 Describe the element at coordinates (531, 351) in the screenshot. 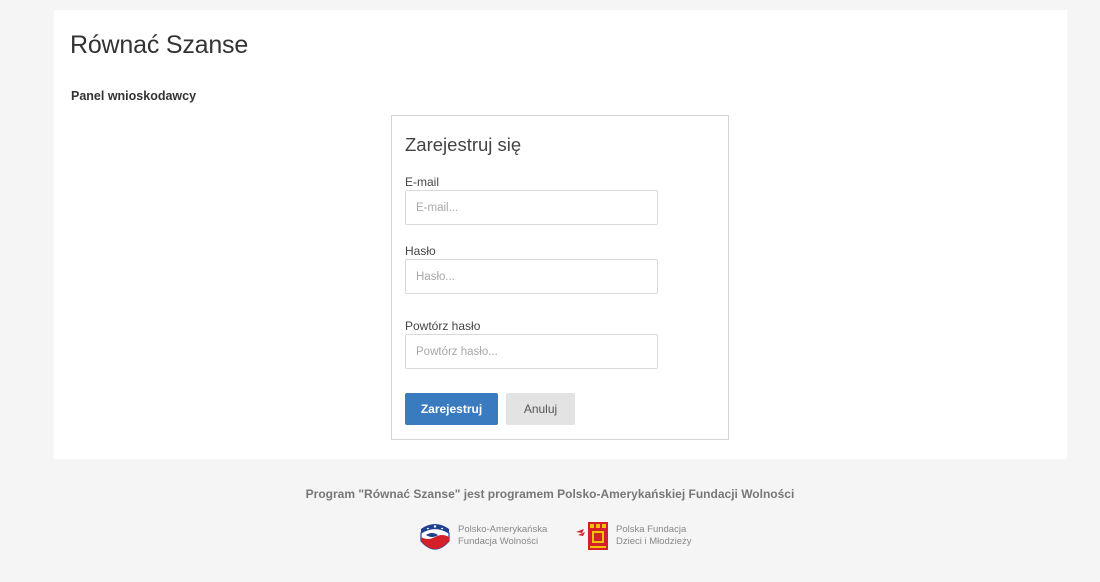

I see `password-repeat-input` at that location.